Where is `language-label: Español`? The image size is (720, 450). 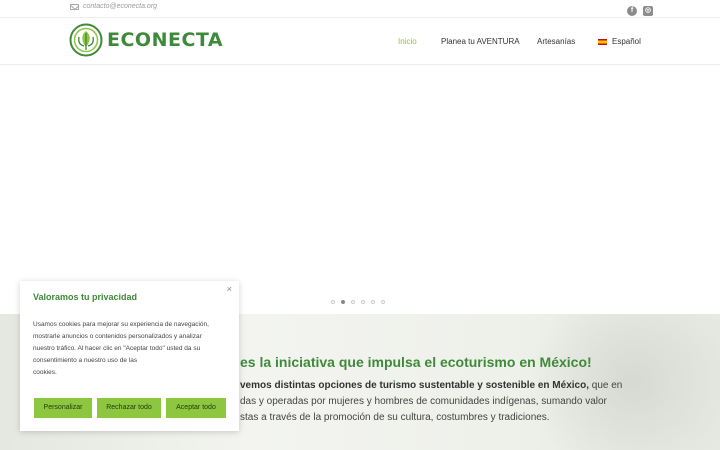 language-label: Español is located at coordinates (626, 41).